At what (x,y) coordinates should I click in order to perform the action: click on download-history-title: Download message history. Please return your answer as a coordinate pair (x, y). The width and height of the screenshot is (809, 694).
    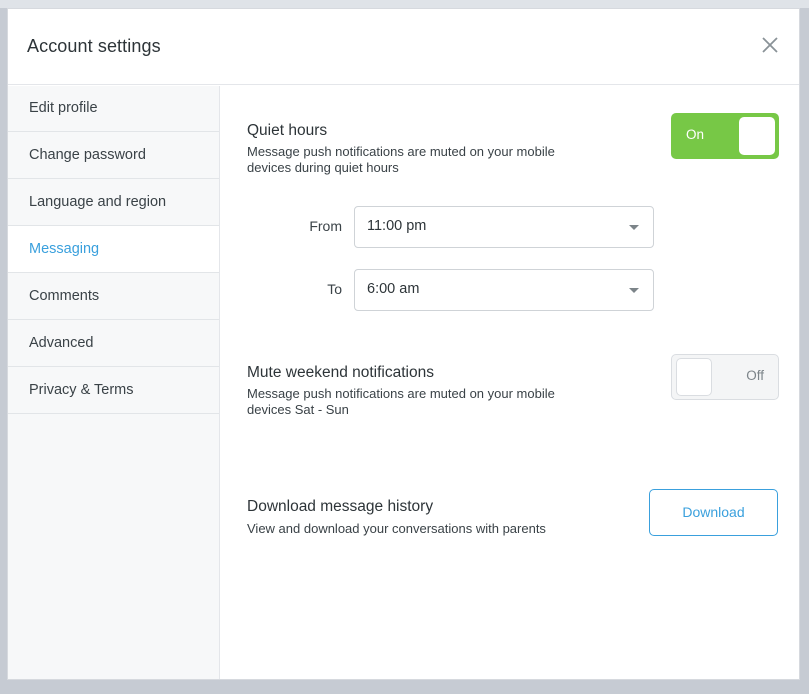
    Looking at the image, I should click on (340, 506).